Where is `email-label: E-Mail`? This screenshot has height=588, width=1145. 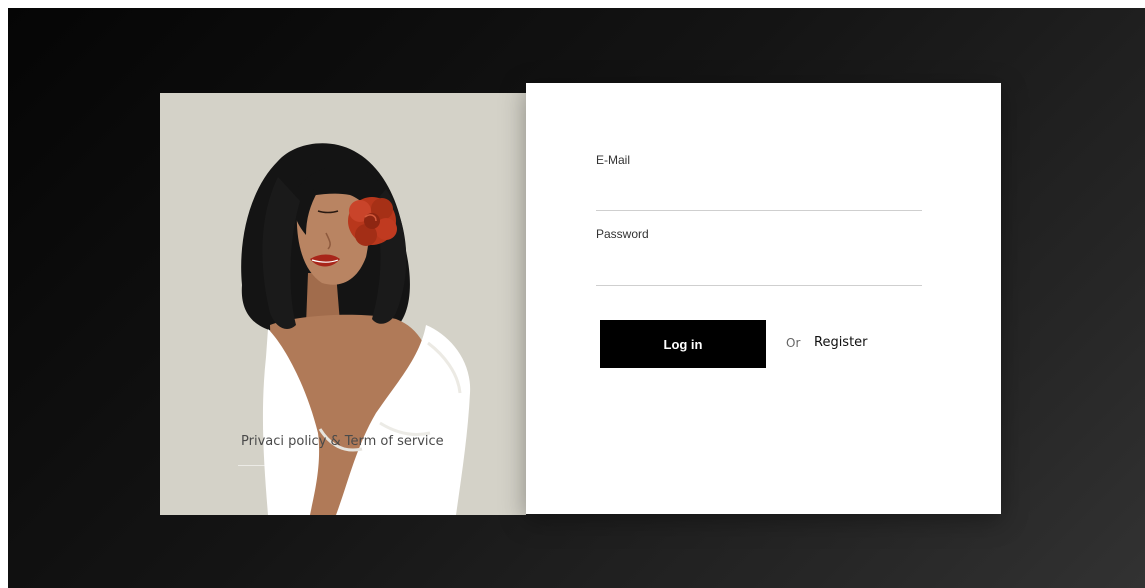 email-label: E-Mail is located at coordinates (613, 160).